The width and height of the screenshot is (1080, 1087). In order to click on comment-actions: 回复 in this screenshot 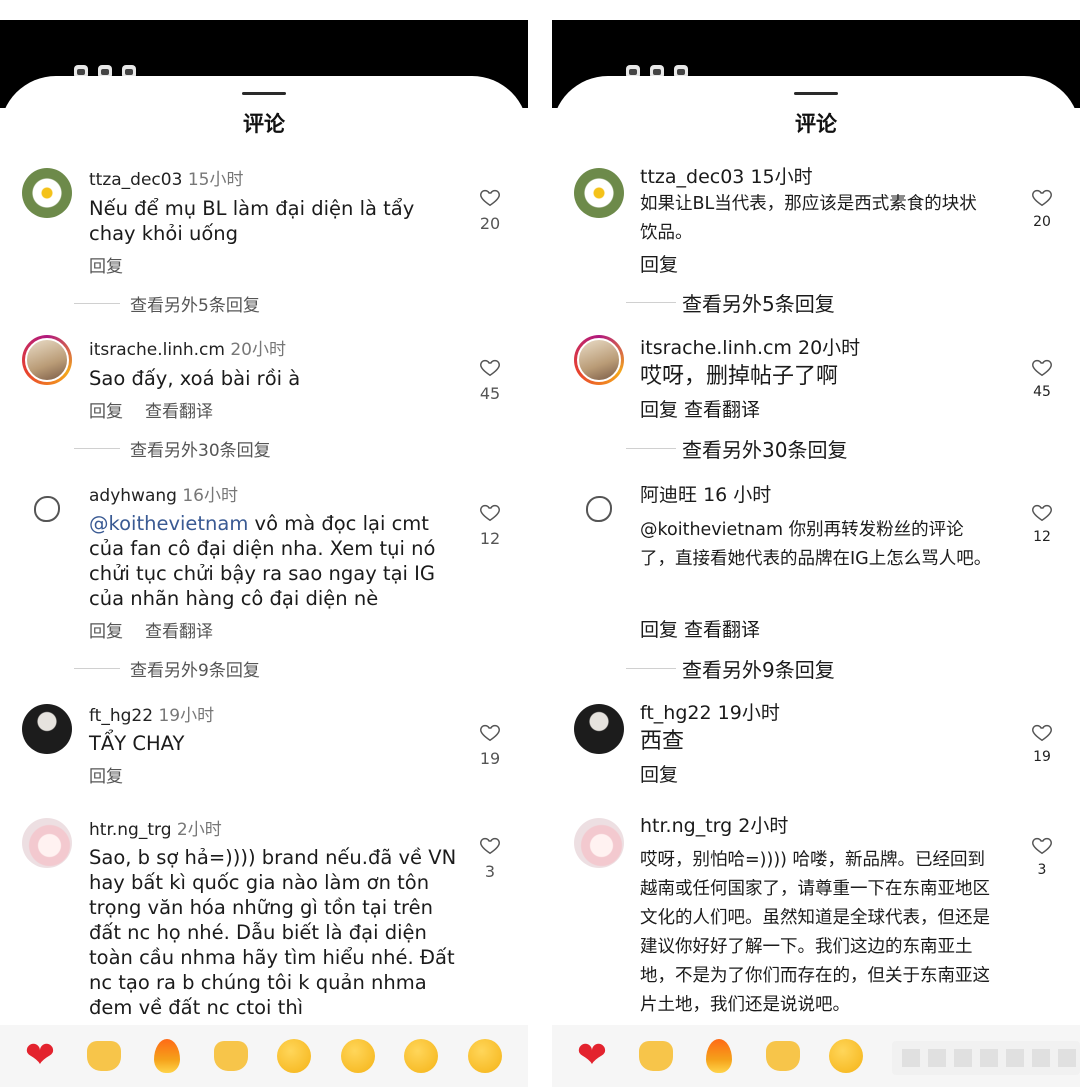, I will do `click(659, 263)`.